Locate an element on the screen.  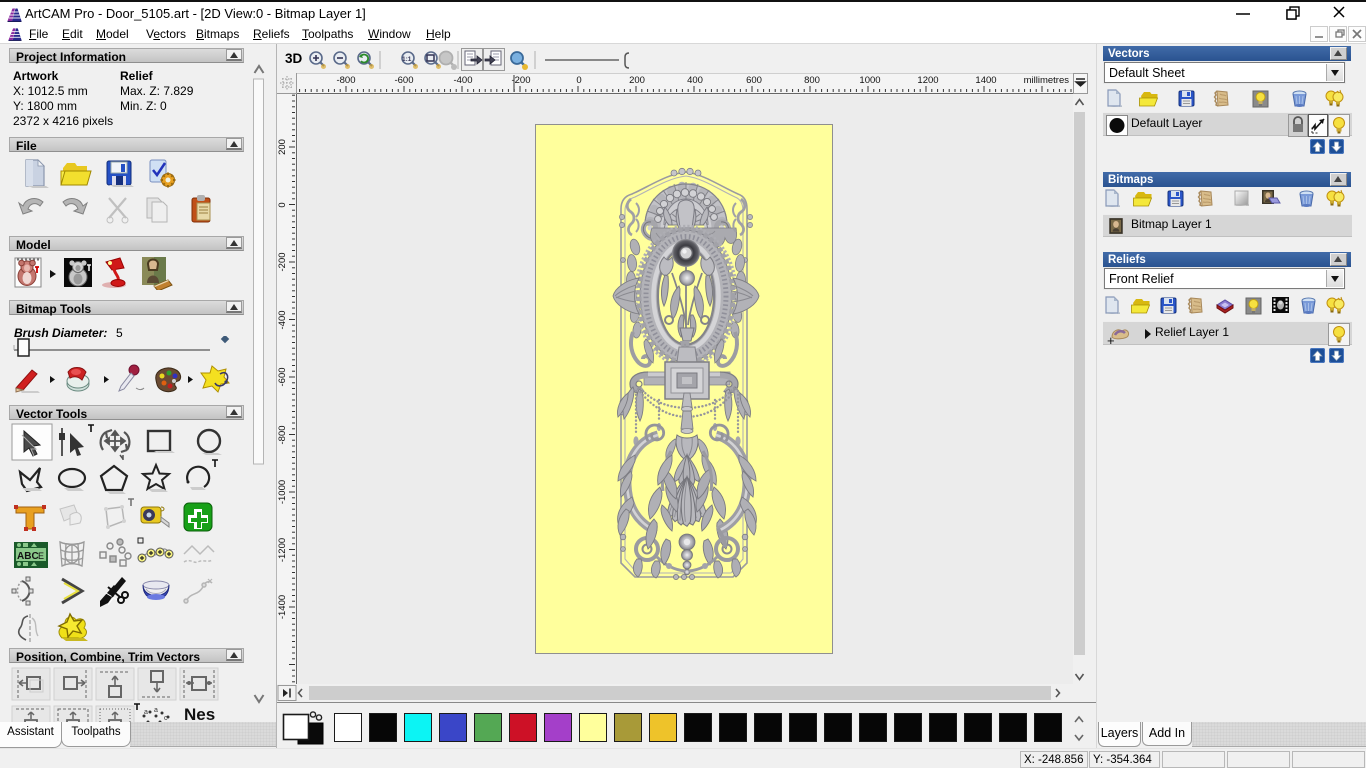
svg-text: 1000 is located at coordinates (869, 80).